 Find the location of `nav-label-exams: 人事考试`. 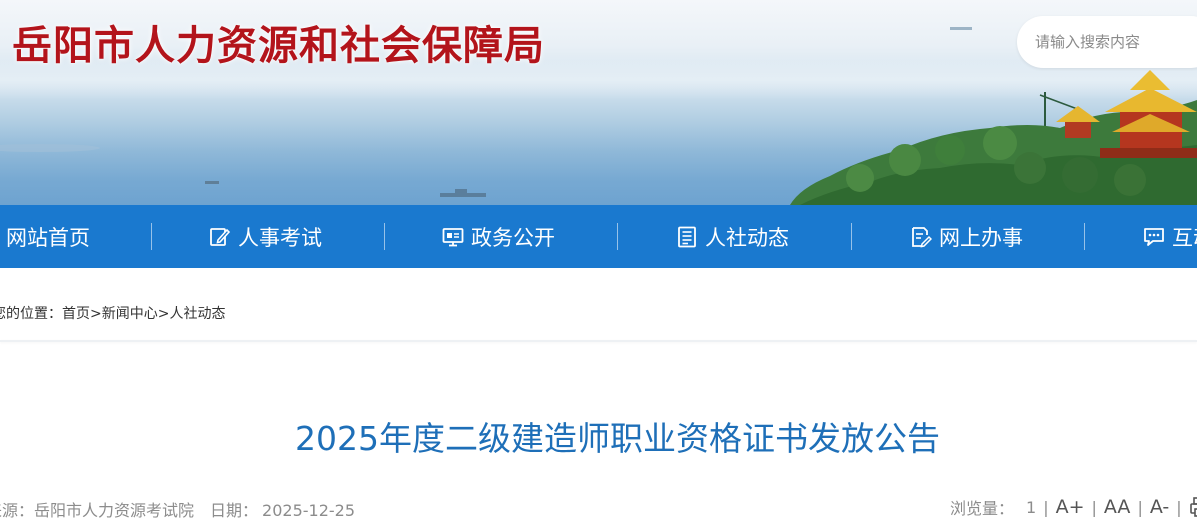

nav-label-exams: 人事考试 is located at coordinates (280, 237).